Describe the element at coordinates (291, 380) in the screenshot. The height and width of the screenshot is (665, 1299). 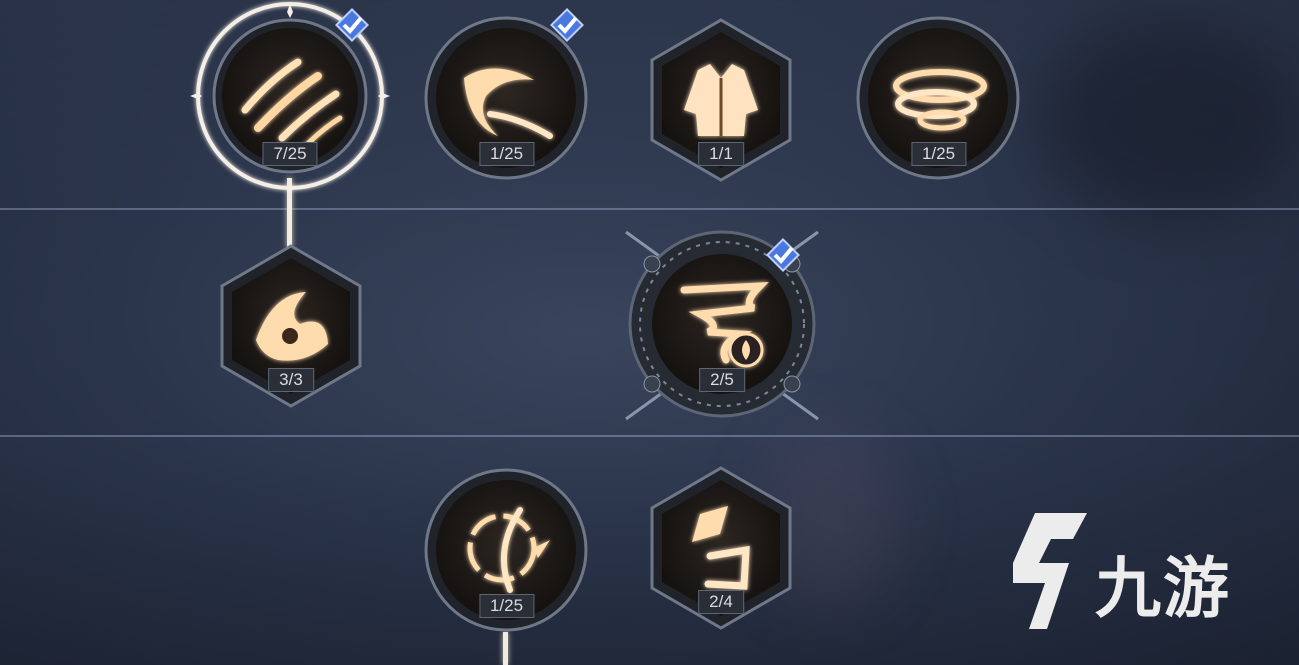
I see `skill-count: 3/3` at that location.